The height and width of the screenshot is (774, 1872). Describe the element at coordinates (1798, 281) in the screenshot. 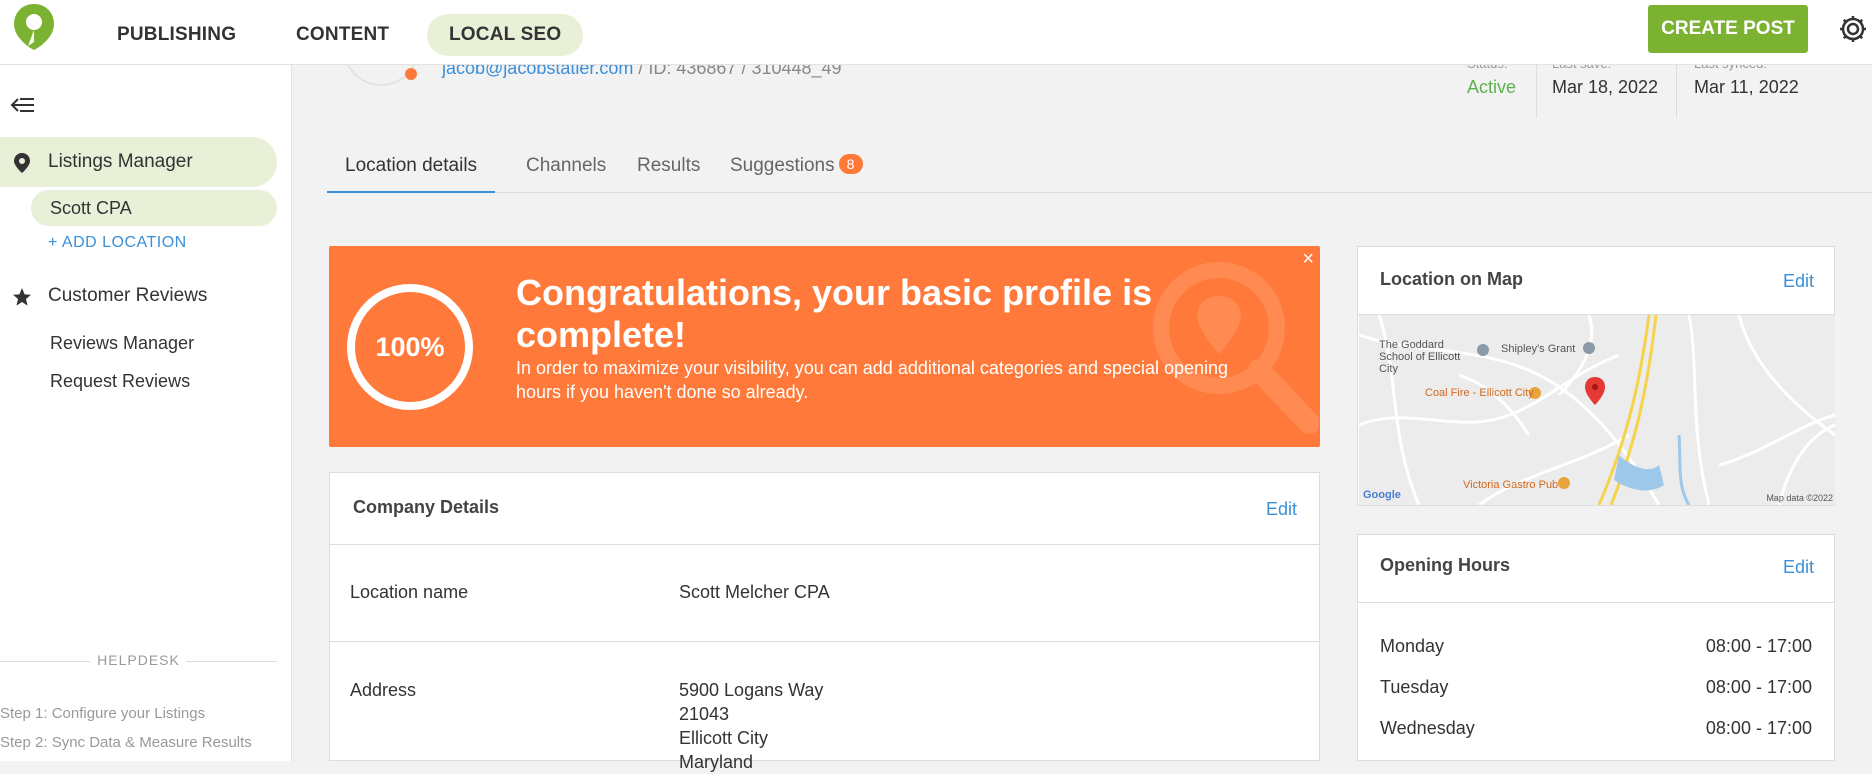

I see `edit-map-button: Edit` at that location.